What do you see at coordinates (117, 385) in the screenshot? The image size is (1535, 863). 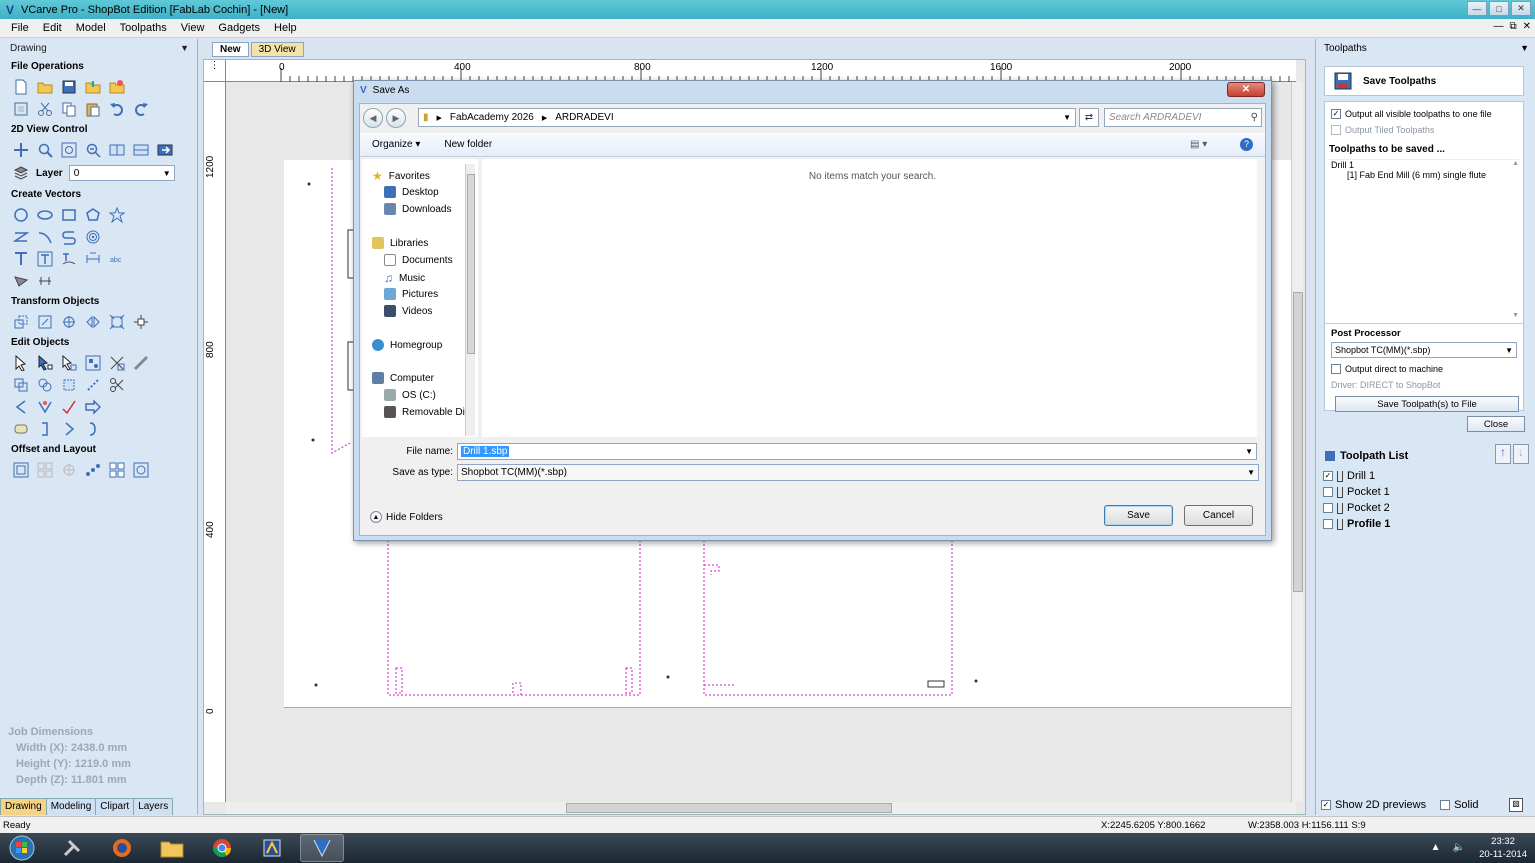 I see `scissors-icon` at bounding box center [117, 385].